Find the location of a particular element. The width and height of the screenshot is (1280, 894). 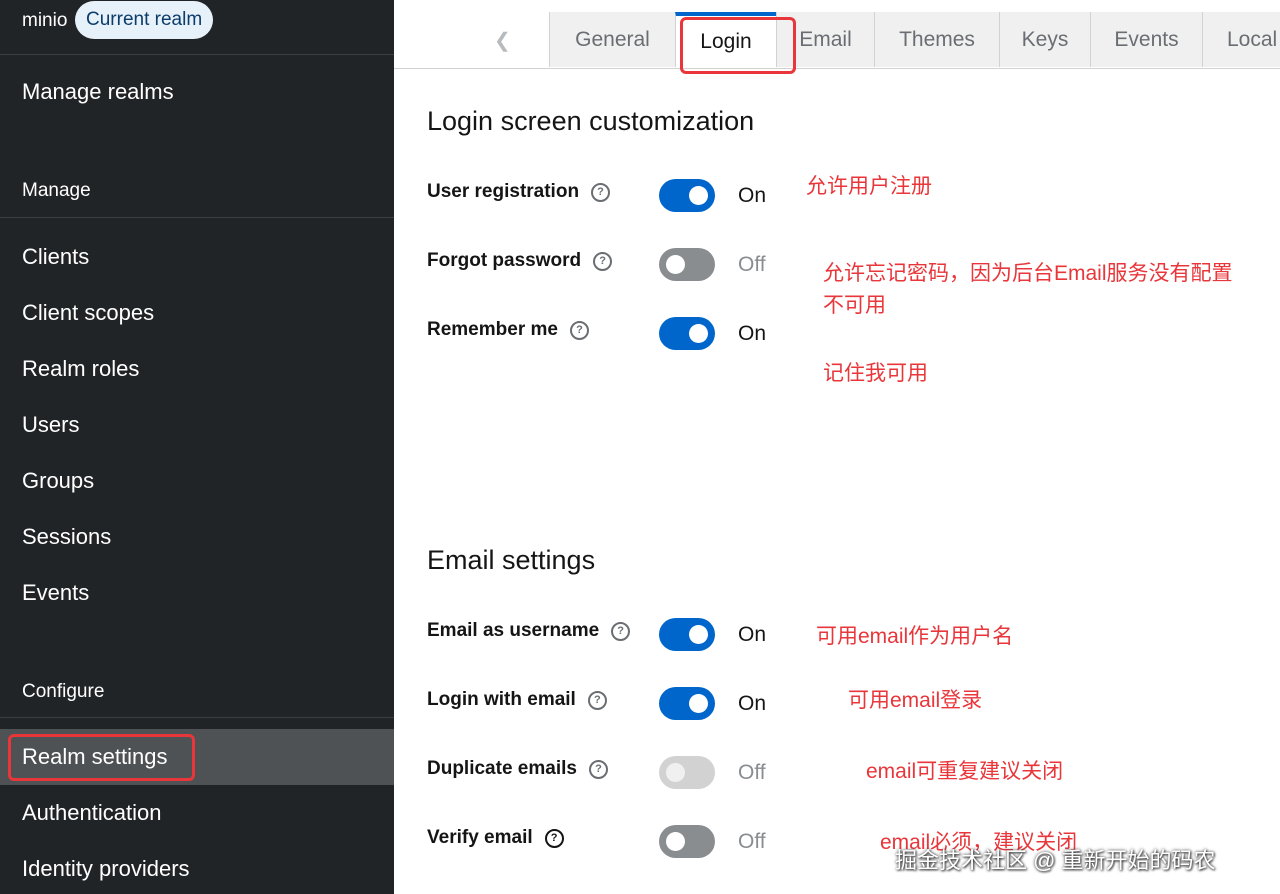

sidebar-item-events: Events is located at coordinates (55, 593).